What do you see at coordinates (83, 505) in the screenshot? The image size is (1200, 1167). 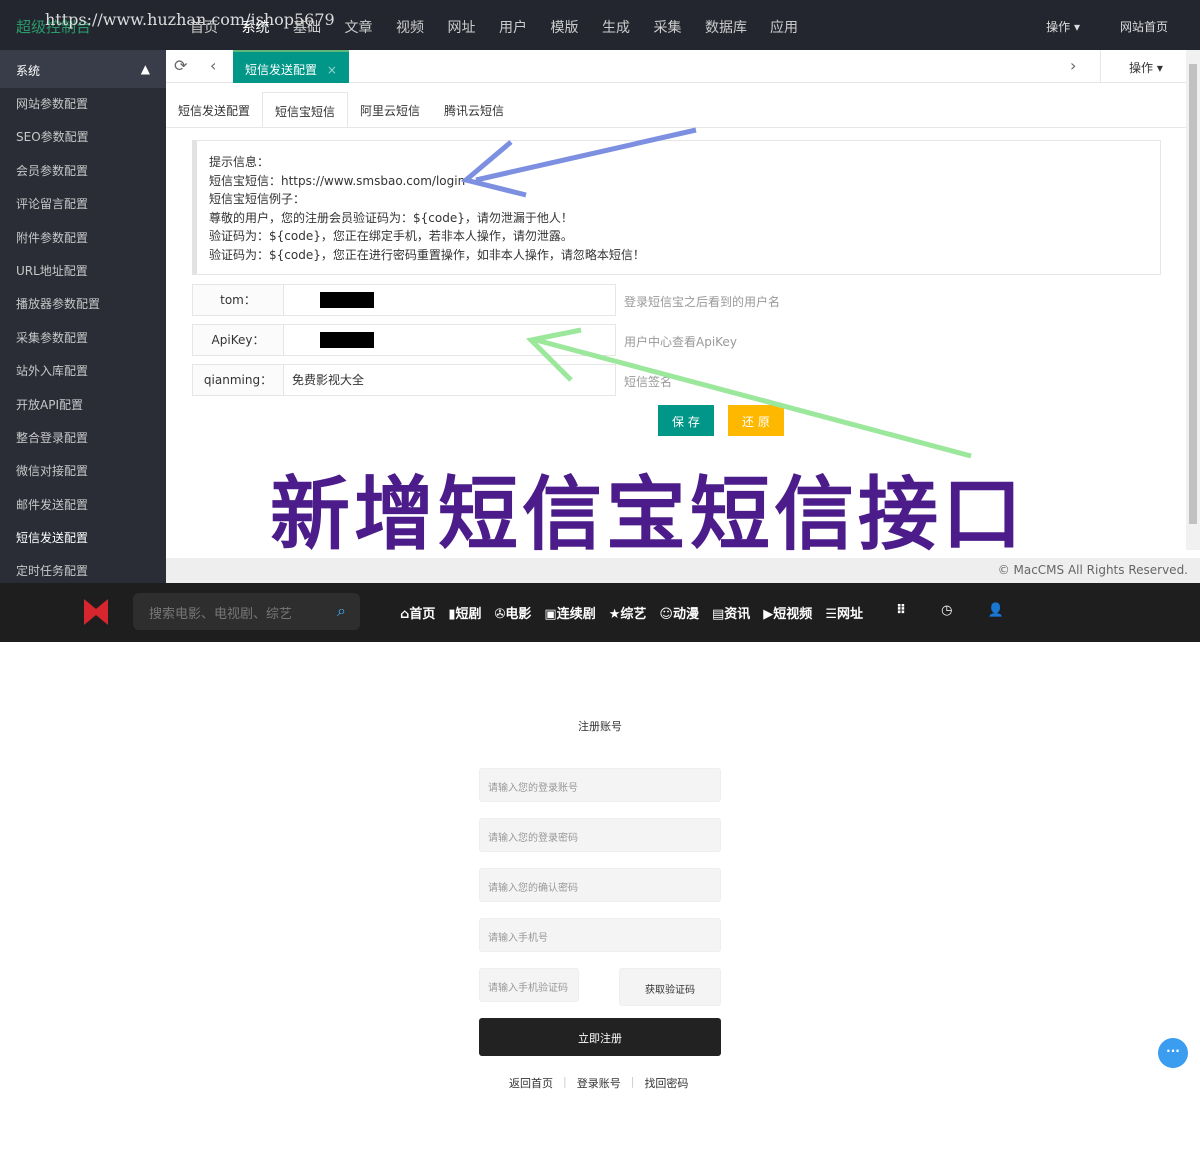 I see `sidebar-item: 邮件发送配置` at bounding box center [83, 505].